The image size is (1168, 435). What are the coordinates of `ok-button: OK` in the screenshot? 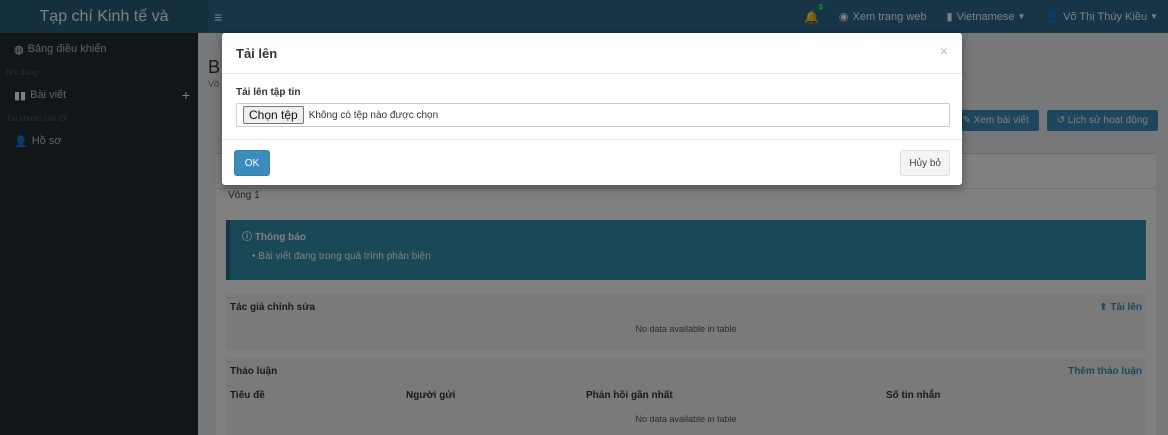 It's located at (252, 163).